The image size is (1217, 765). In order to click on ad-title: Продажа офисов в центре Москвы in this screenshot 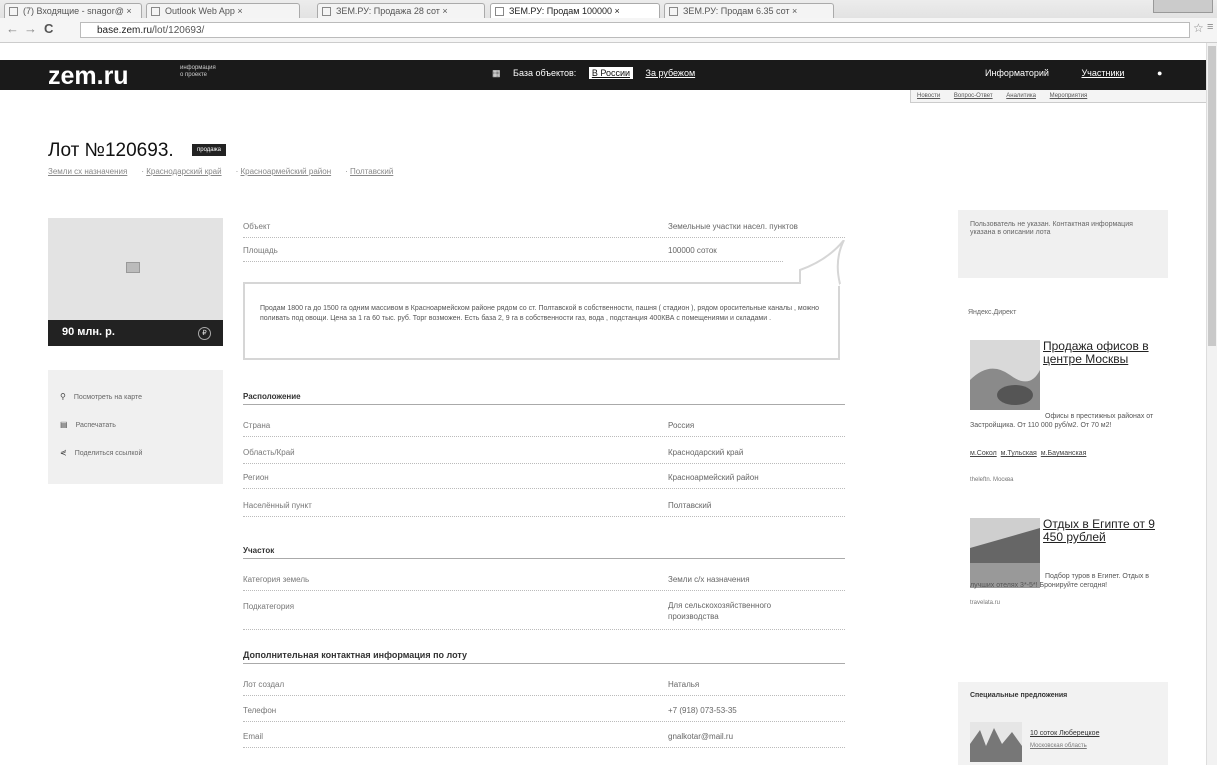, I will do `click(1103, 353)`.